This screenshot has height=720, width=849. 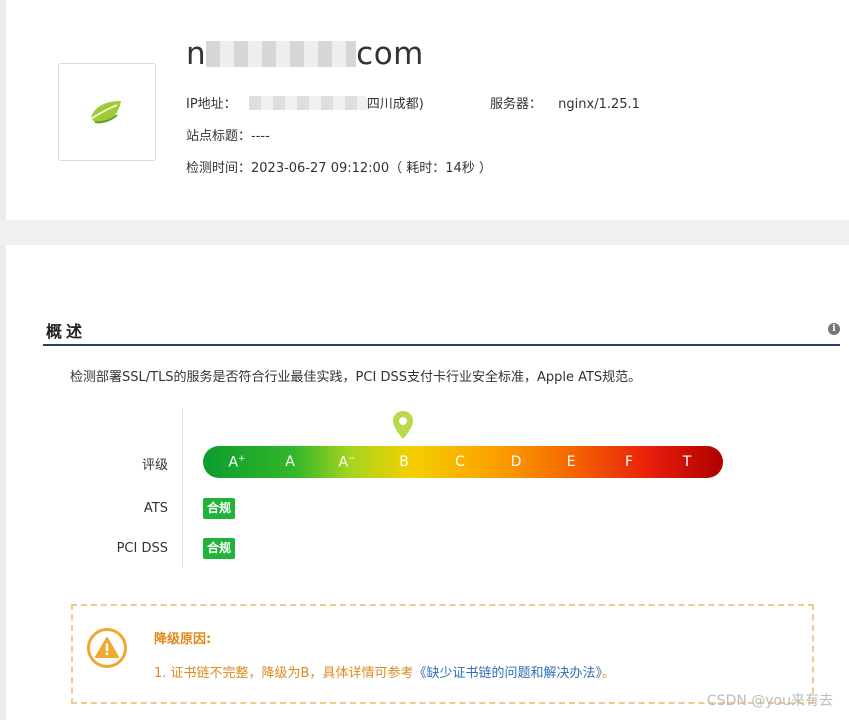 I want to click on site-title-value: ----, so click(x=260, y=136).